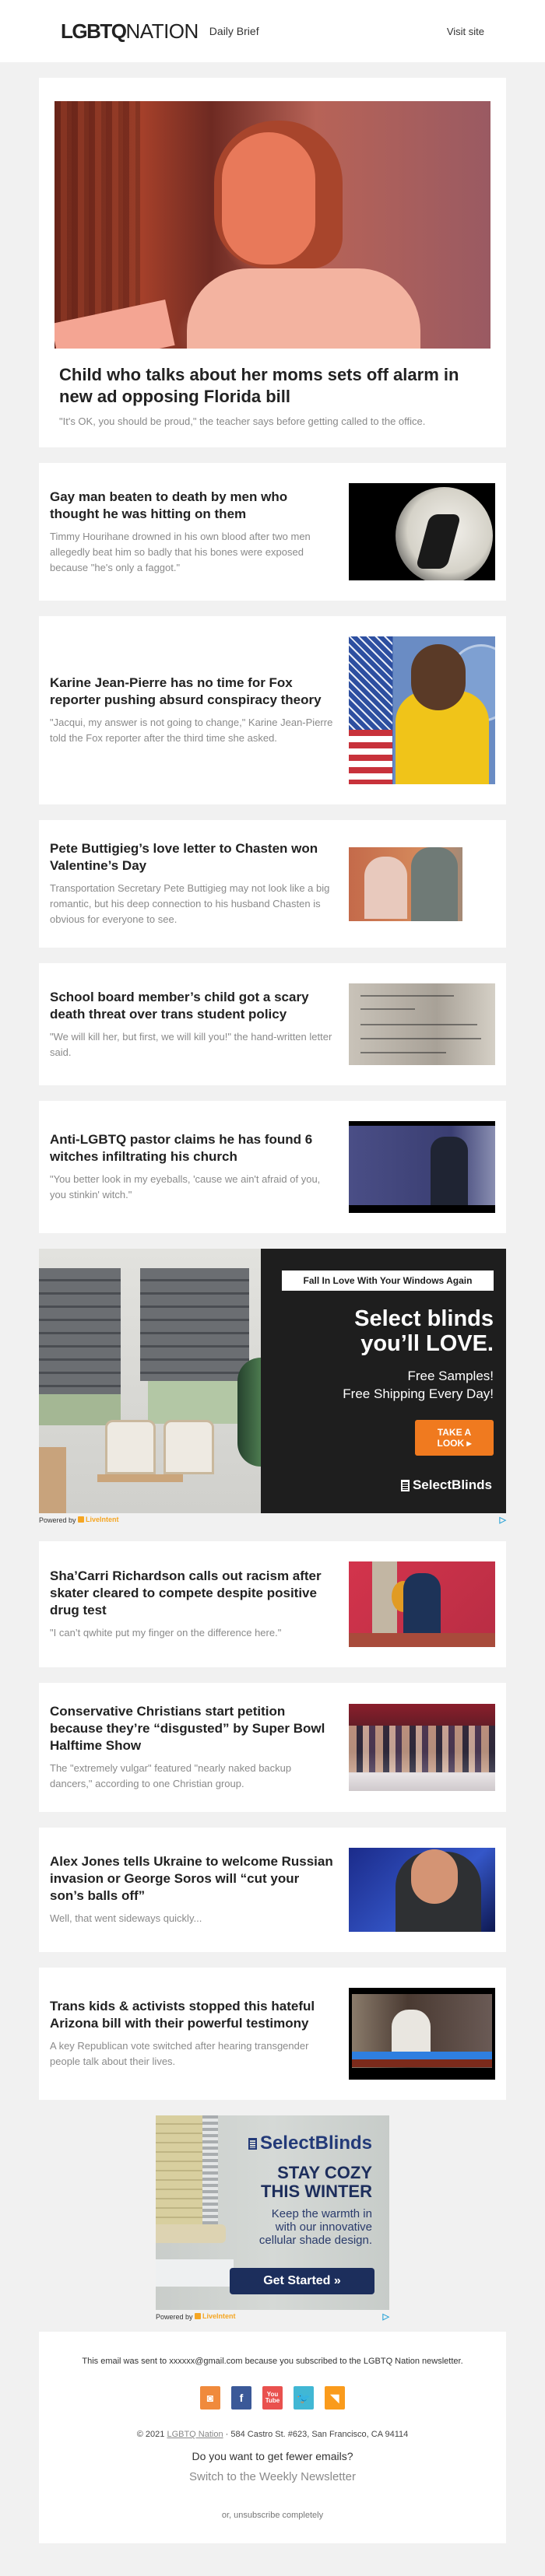 The image size is (545, 2576). What do you see at coordinates (195, 2434) in the screenshot?
I see `lgbtq-nation-link: LGBTQ Nation` at bounding box center [195, 2434].